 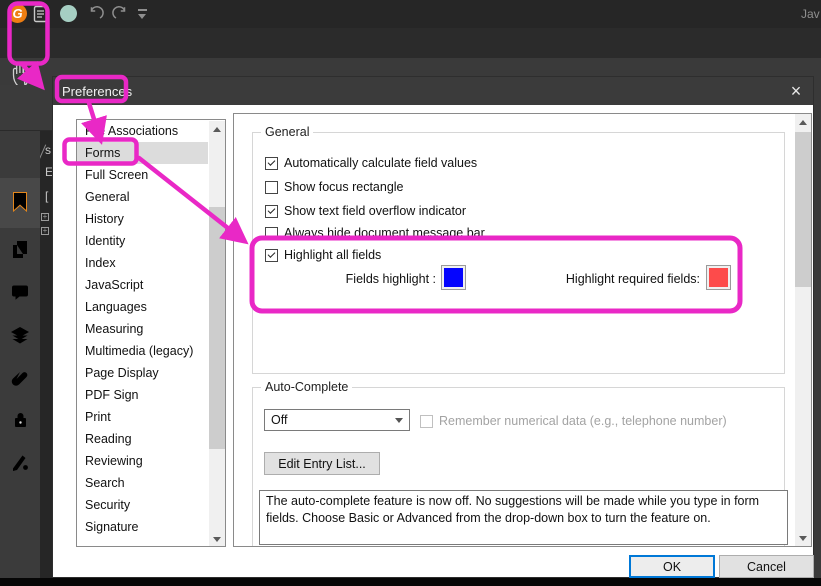 I want to click on checkbox-disabled, so click(x=426, y=421).